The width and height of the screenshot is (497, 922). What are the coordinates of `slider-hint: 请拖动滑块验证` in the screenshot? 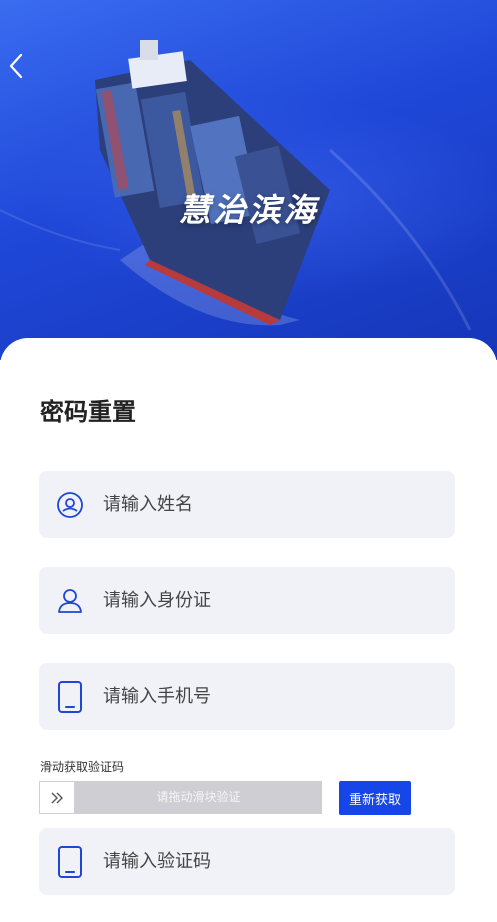 It's located at (198, 797).